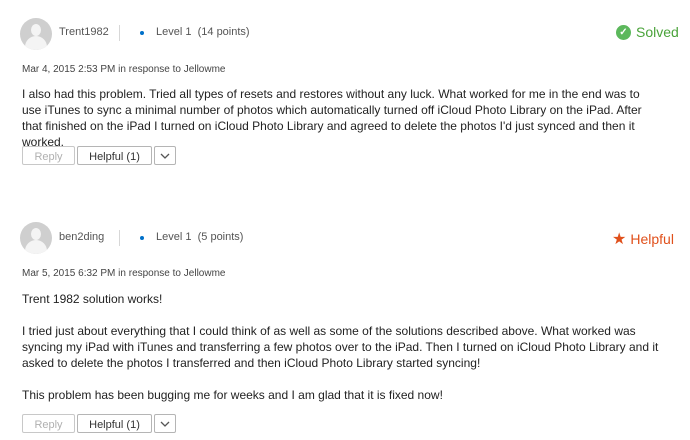 This screenshot has height=440, width=690. Describe the element at coordinates (69, 69) in the screenshot. I see `post-date: Mar 4, 2015 2:53 PM` at that location.